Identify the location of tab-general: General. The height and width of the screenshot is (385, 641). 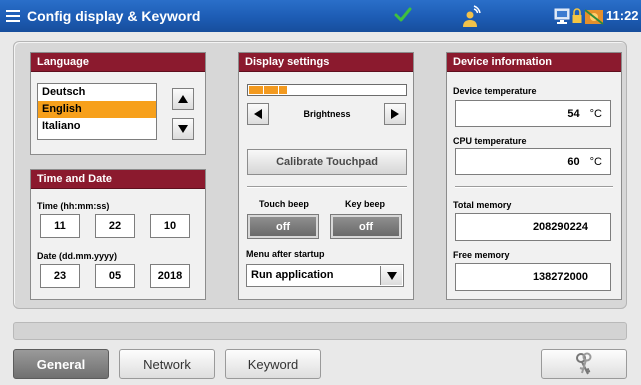
(61, 364).